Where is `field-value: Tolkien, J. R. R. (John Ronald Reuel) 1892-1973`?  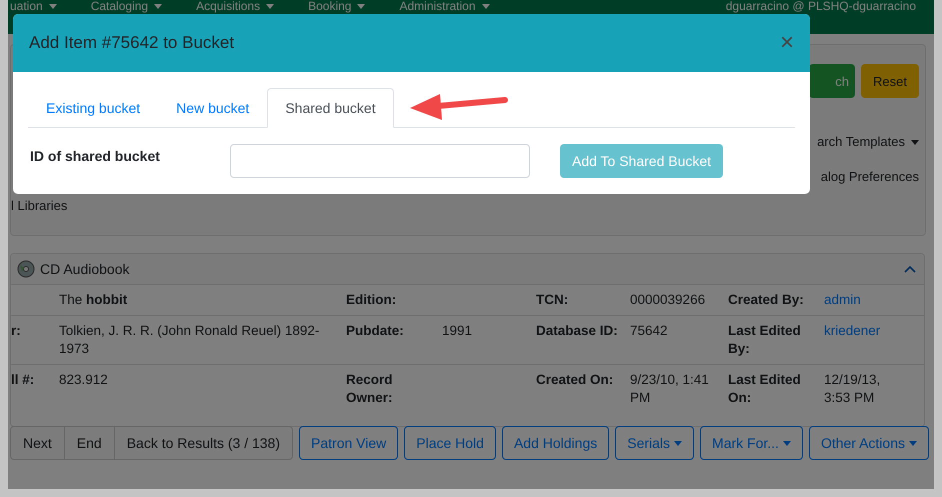
field-value: Tolkien, J. R. R. (John Ronald Reuel) 1892-1973 is located at coordinates (189, 339).